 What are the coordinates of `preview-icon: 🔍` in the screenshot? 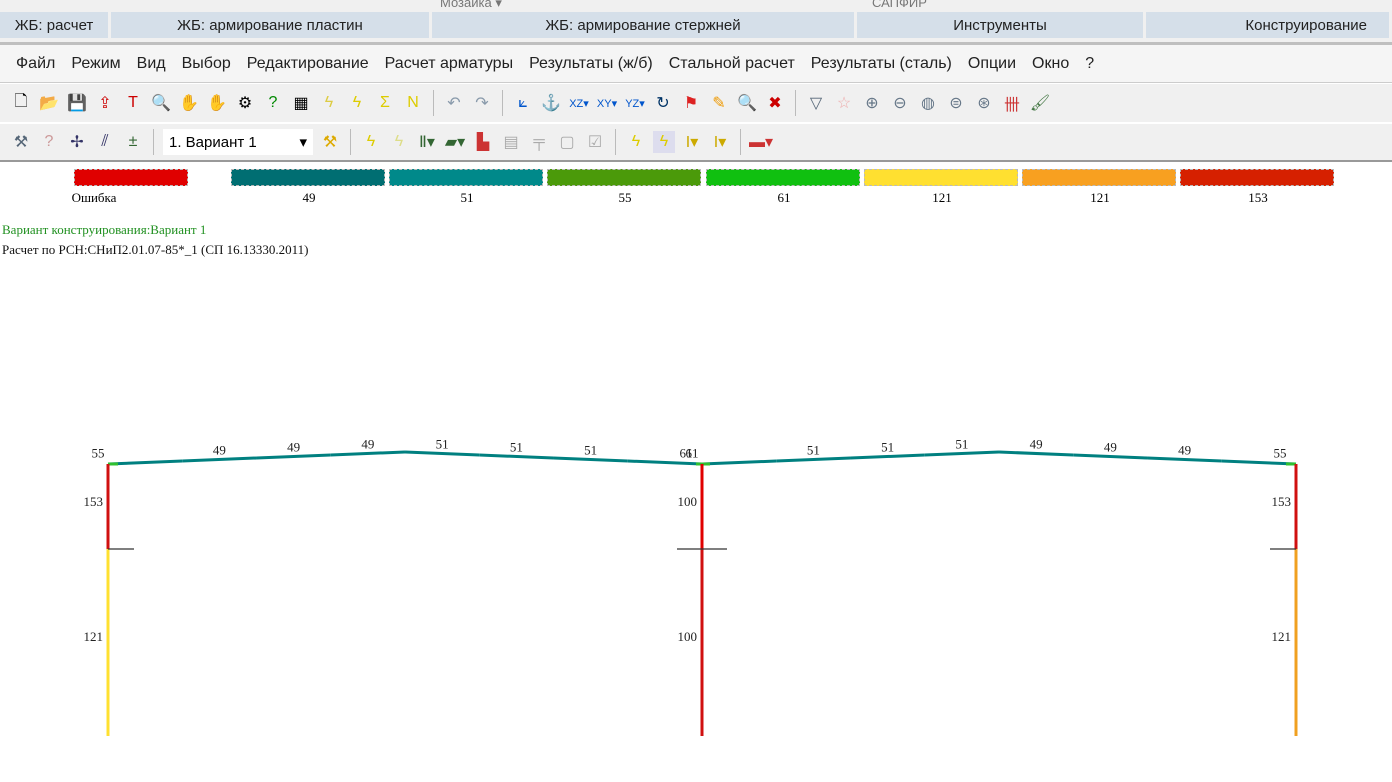 It's located at (161, 103).